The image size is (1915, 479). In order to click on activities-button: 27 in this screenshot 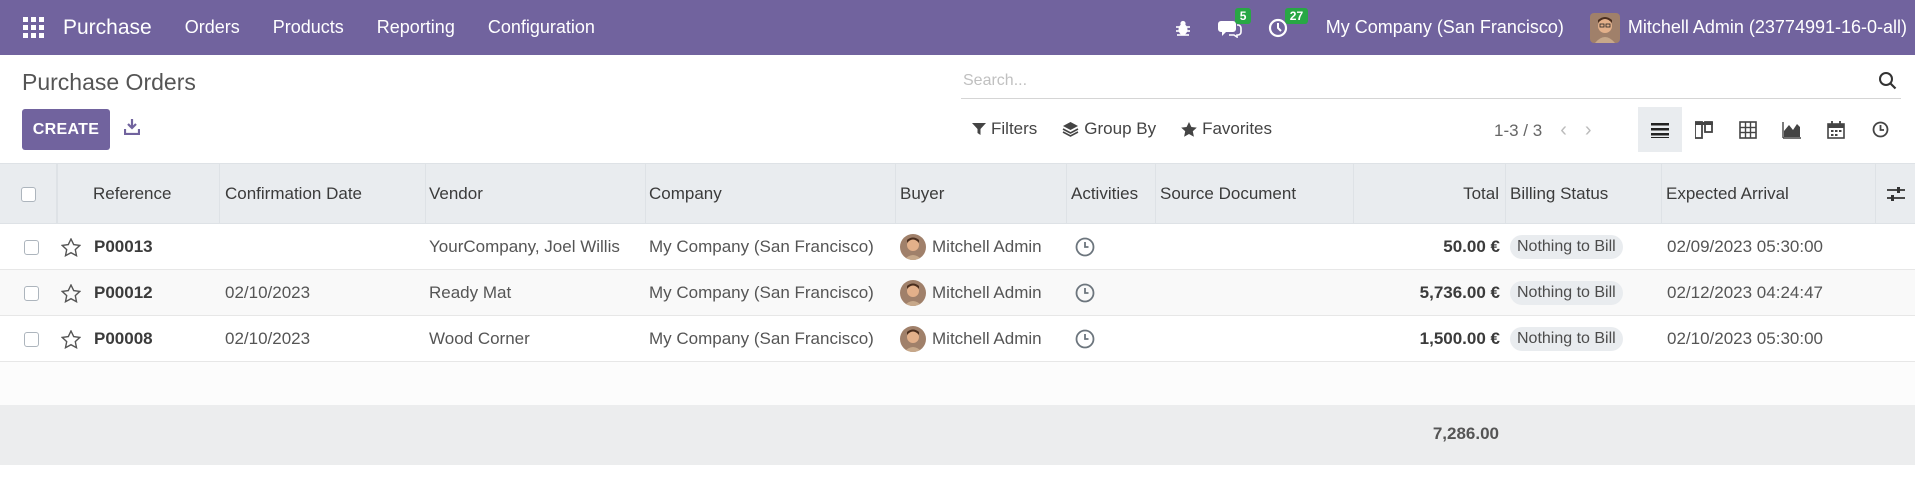, I will do `click(1288, 23)`.